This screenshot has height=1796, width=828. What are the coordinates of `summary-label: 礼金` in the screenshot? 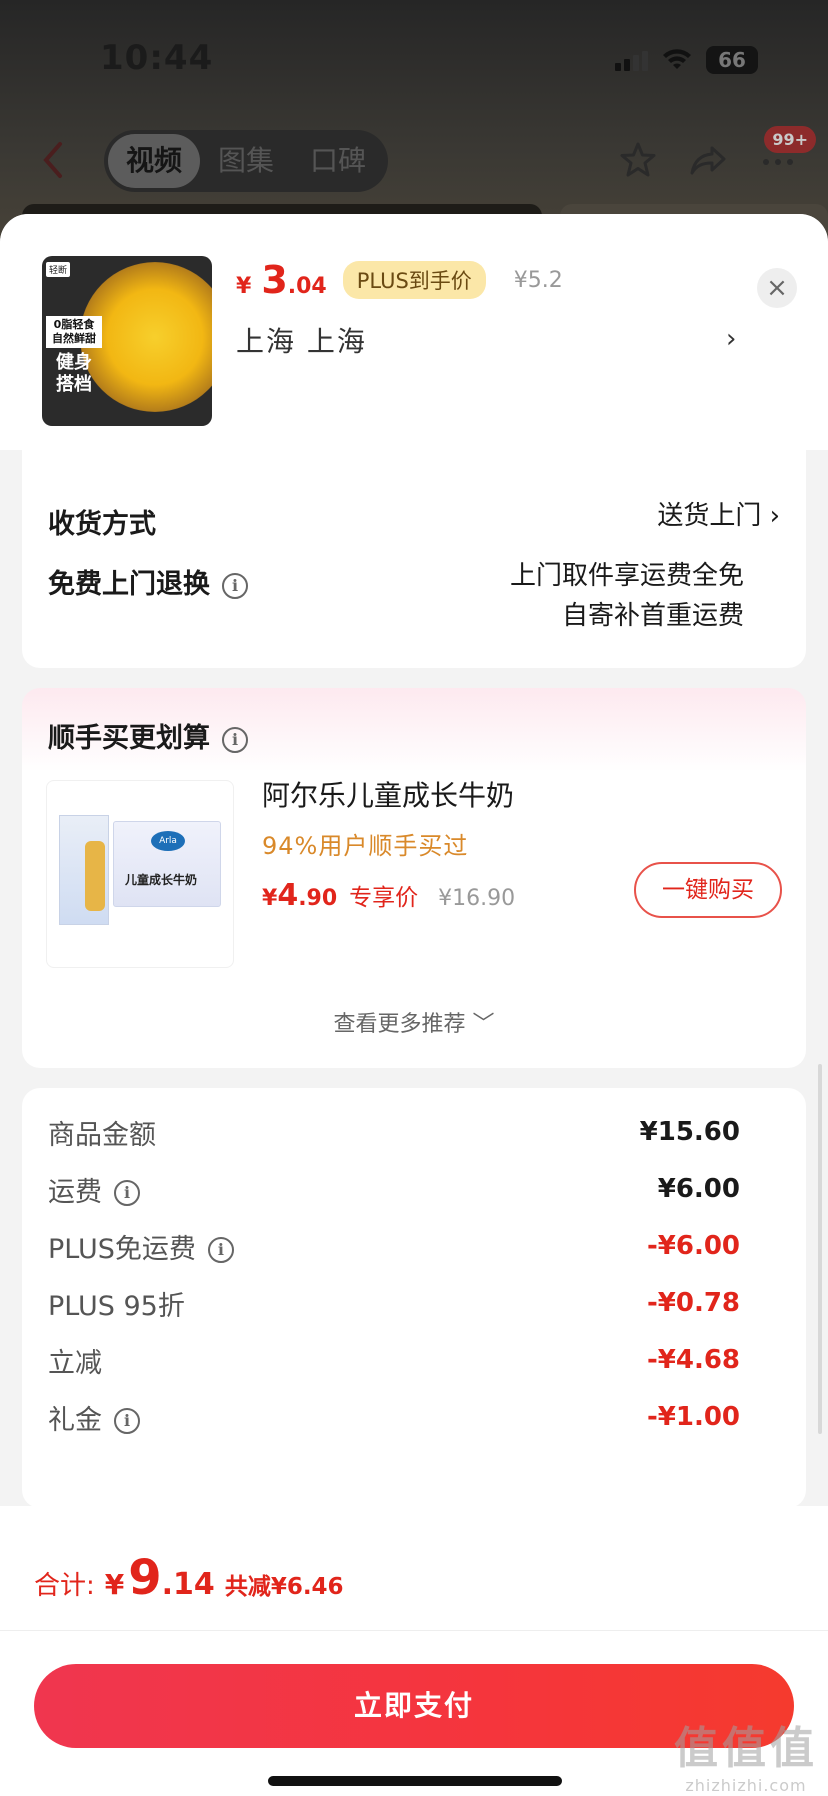 It's located at (75, 1420).